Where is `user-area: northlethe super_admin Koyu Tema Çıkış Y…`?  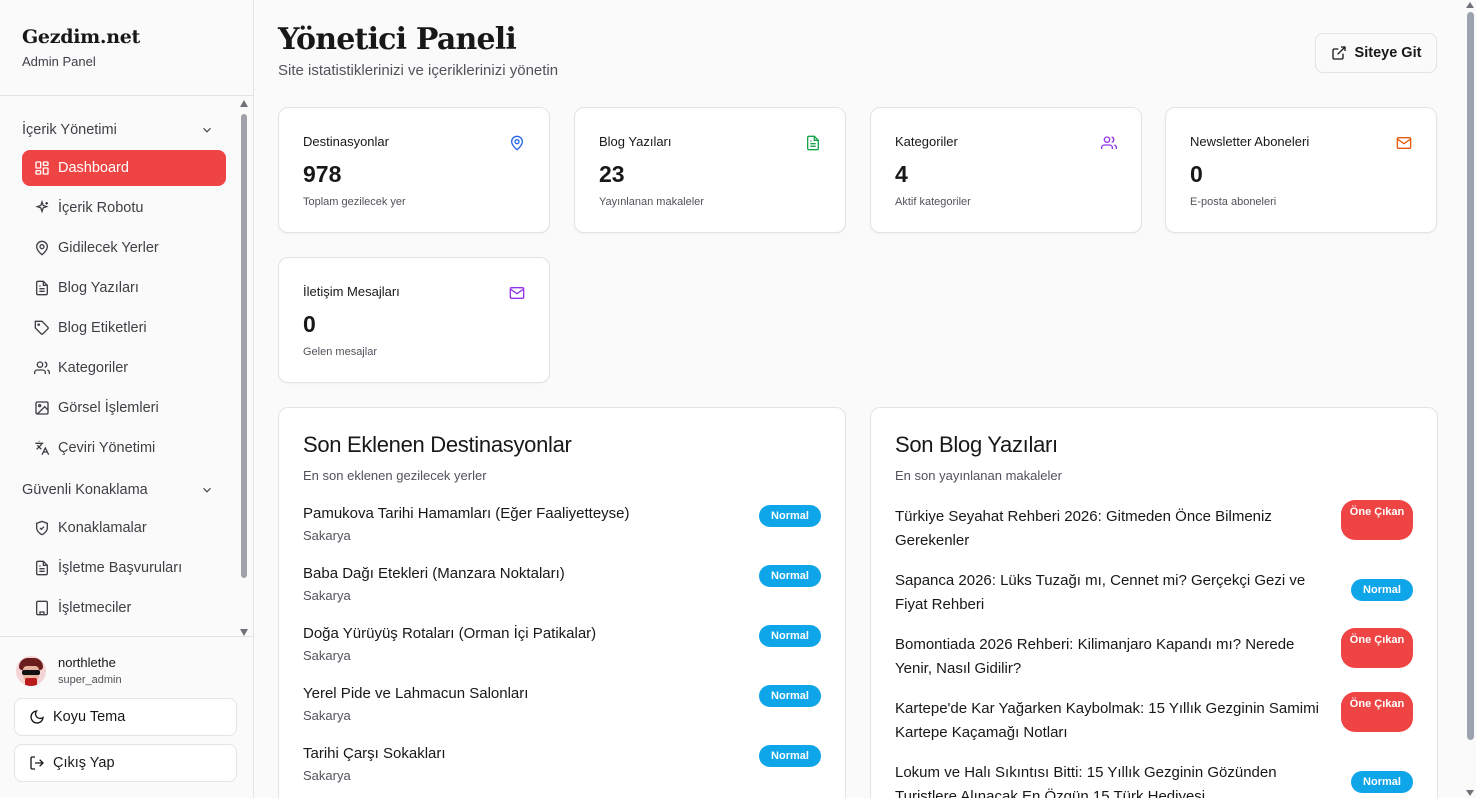 user-area: northlethe super_admin Koyu Tema Çıkış Y… is located at coordinates (127, 717).